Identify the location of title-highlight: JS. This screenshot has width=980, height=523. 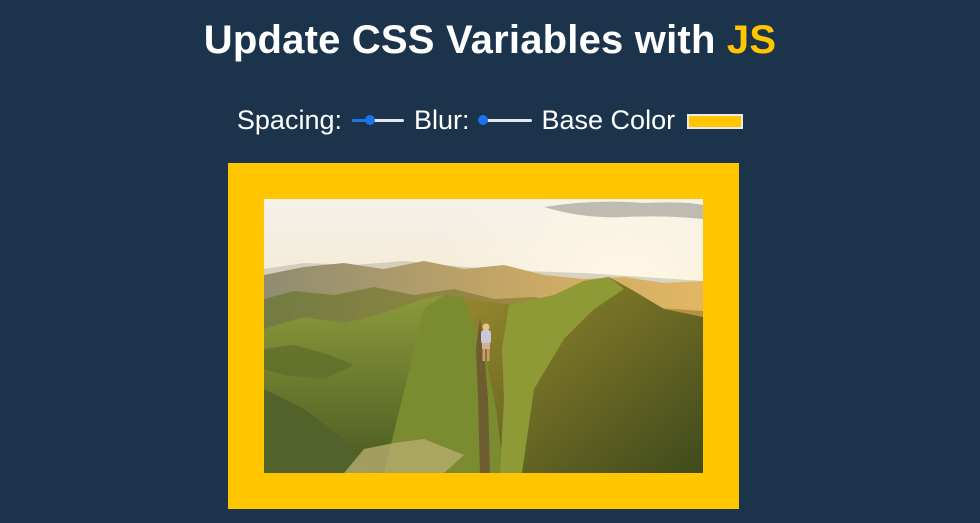
(751, 40).